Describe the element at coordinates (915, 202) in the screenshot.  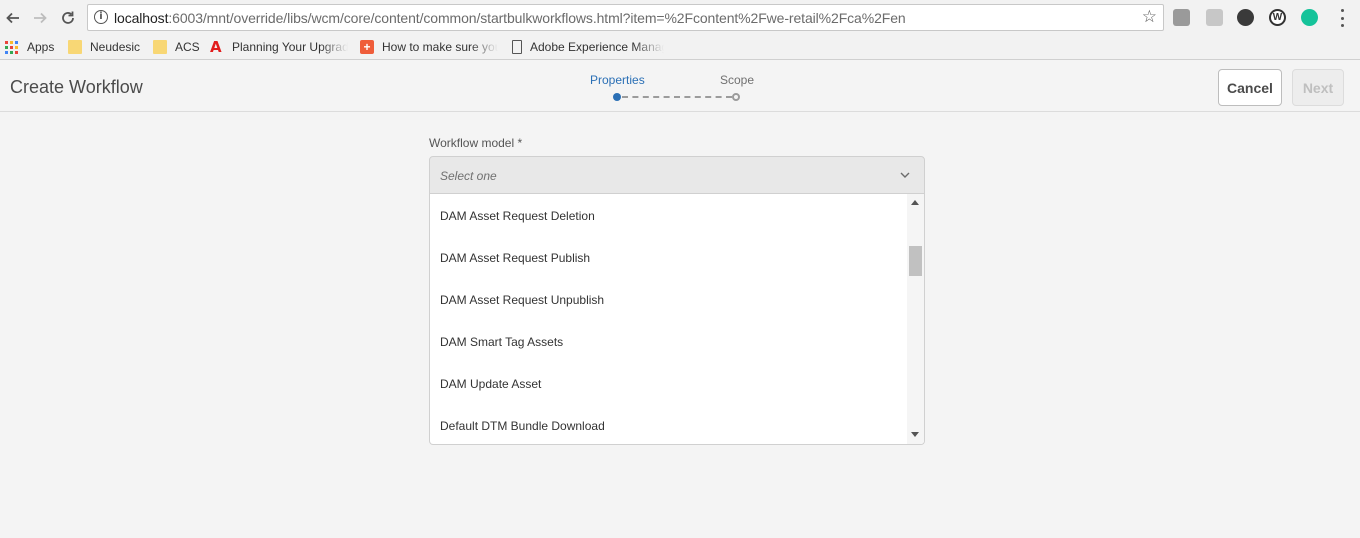
I see `scroll-up-icon` at that location.